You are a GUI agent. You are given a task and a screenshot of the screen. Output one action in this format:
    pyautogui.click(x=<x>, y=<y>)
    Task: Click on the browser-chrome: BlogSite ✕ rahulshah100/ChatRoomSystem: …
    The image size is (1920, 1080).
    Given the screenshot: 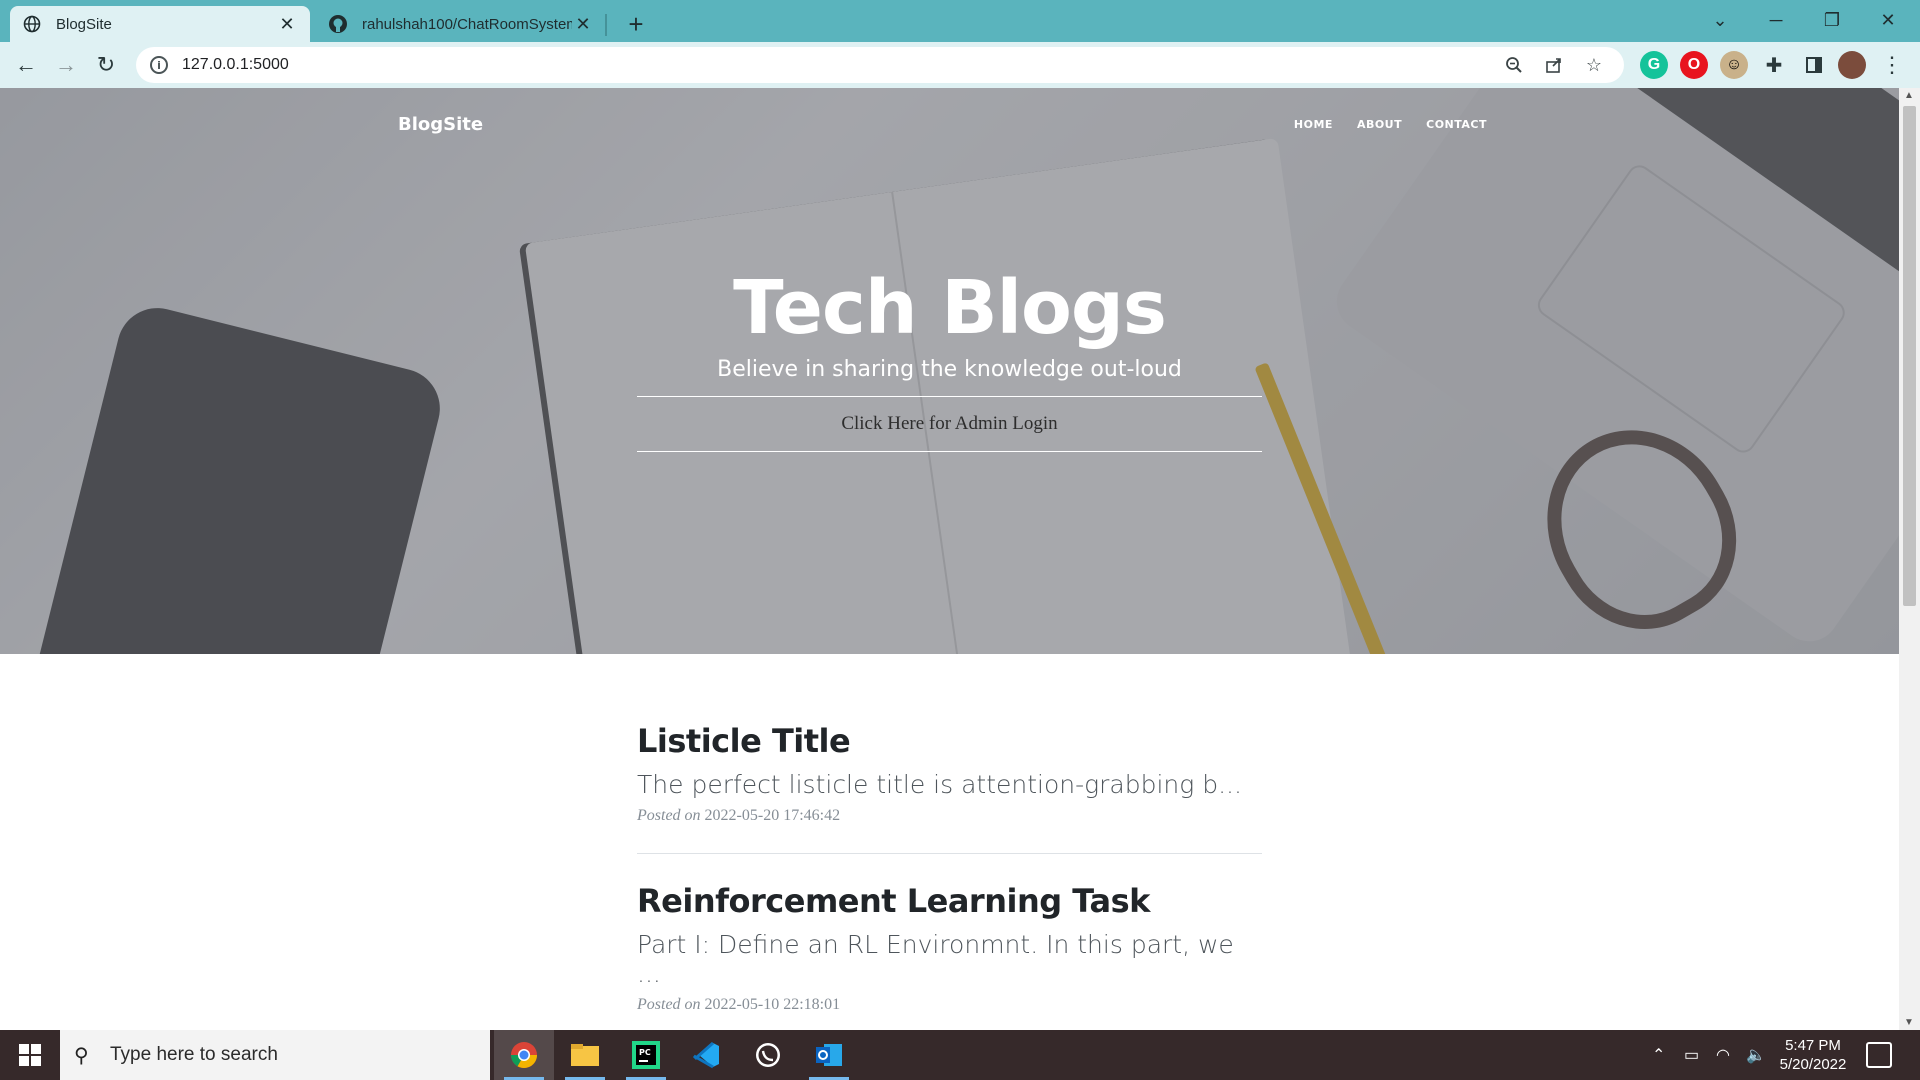 What is the action you would take?
    pyautogui.click(x=960, y=44)
    